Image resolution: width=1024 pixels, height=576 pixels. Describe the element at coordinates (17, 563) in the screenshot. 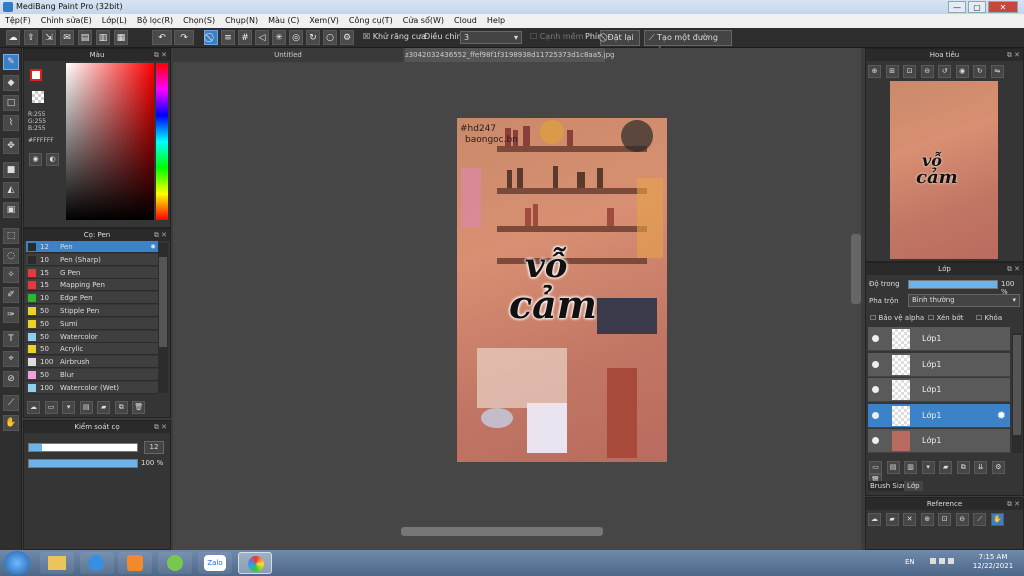

I see `start-button-icon` at that location.